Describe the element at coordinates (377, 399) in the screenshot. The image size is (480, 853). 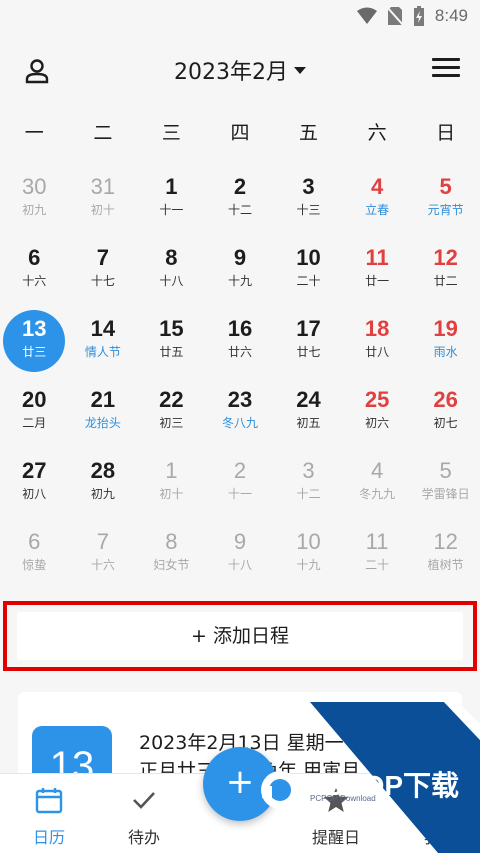
I see `day-number: 25` at that location.